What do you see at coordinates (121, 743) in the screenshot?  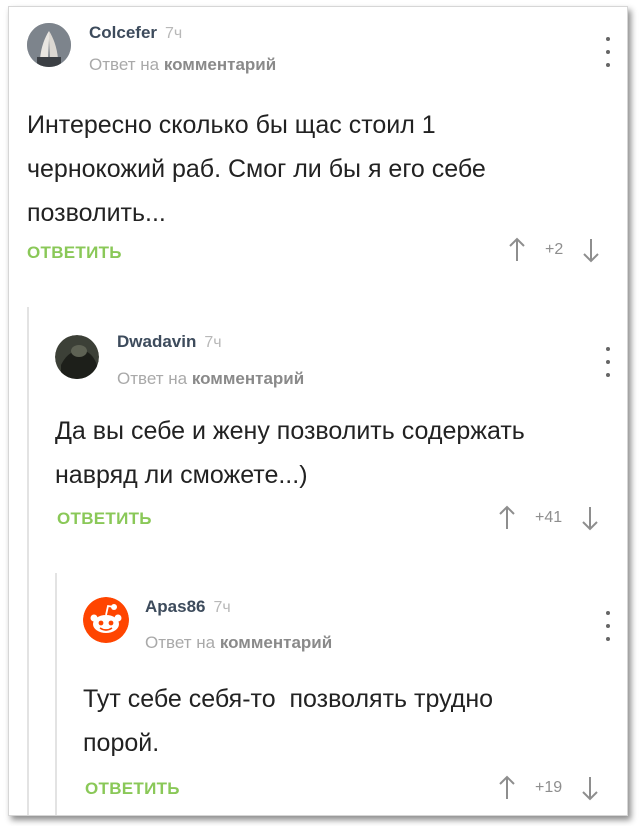 I see `comment-text-line: порой.` at bounding box center [121, 743].